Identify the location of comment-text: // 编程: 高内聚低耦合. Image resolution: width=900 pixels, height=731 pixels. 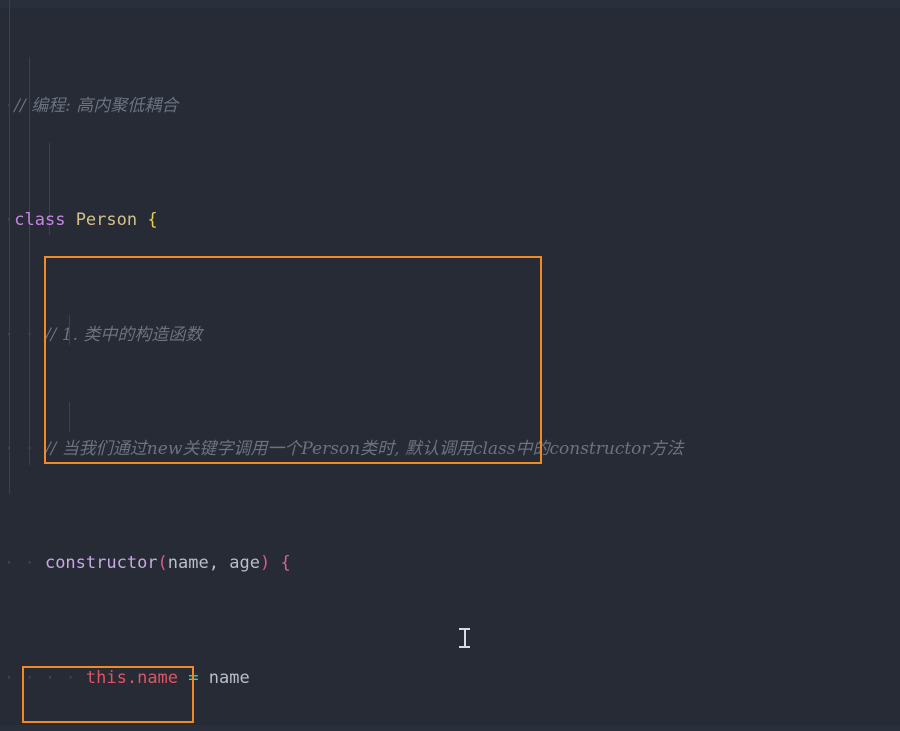
(96, 105).